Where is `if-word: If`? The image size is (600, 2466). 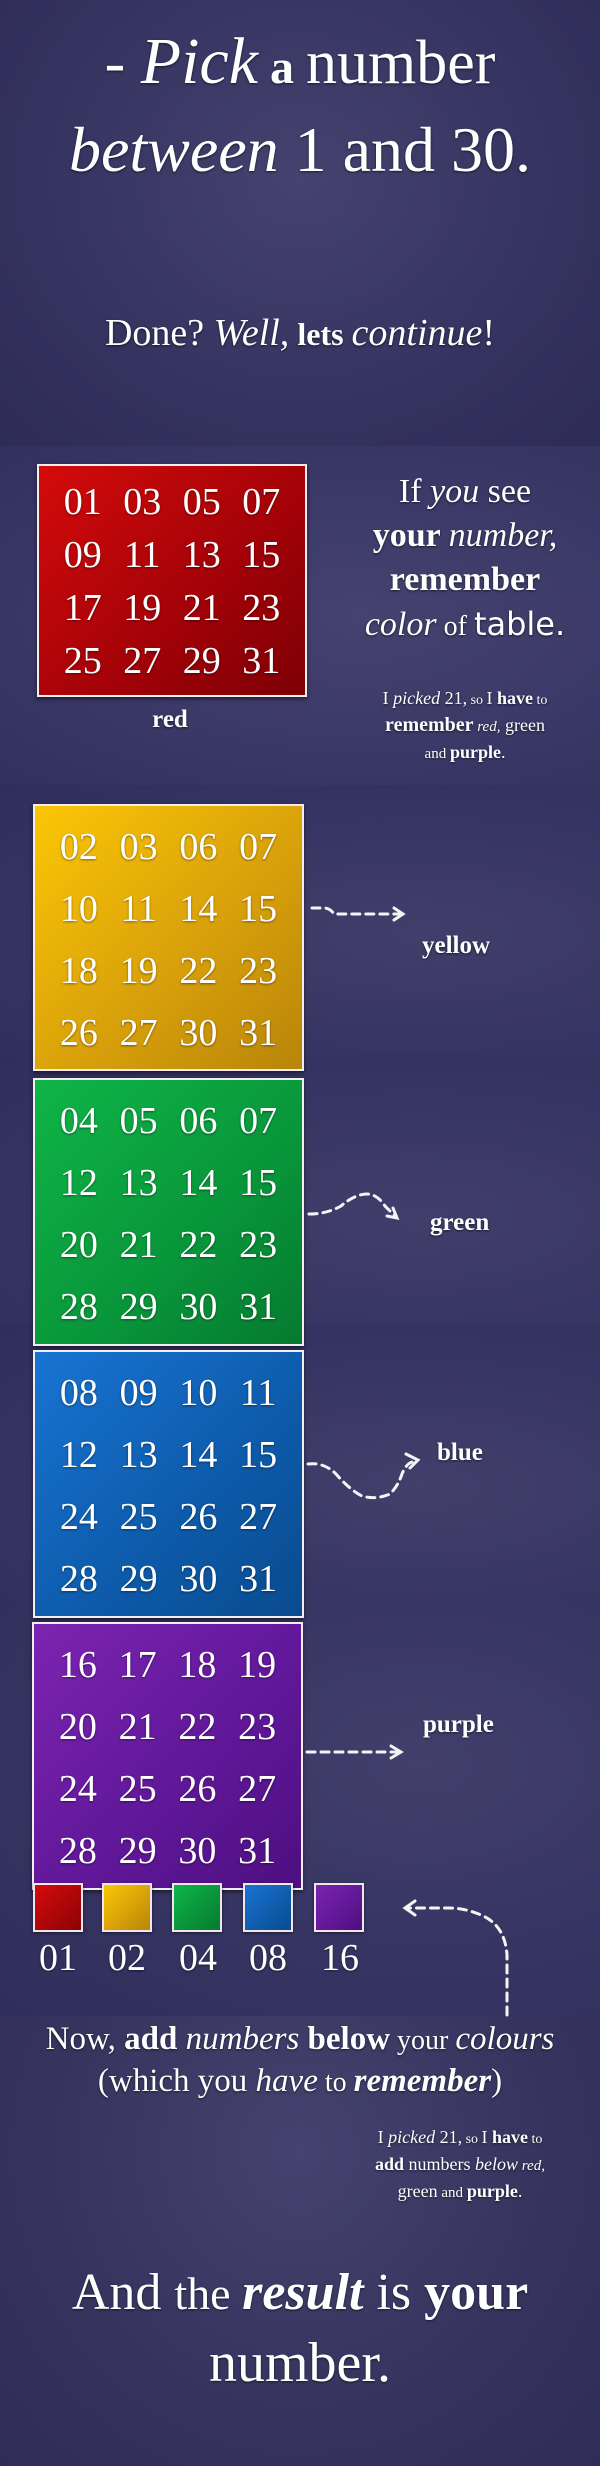
if-word: If is located at coordinates (414, 491).